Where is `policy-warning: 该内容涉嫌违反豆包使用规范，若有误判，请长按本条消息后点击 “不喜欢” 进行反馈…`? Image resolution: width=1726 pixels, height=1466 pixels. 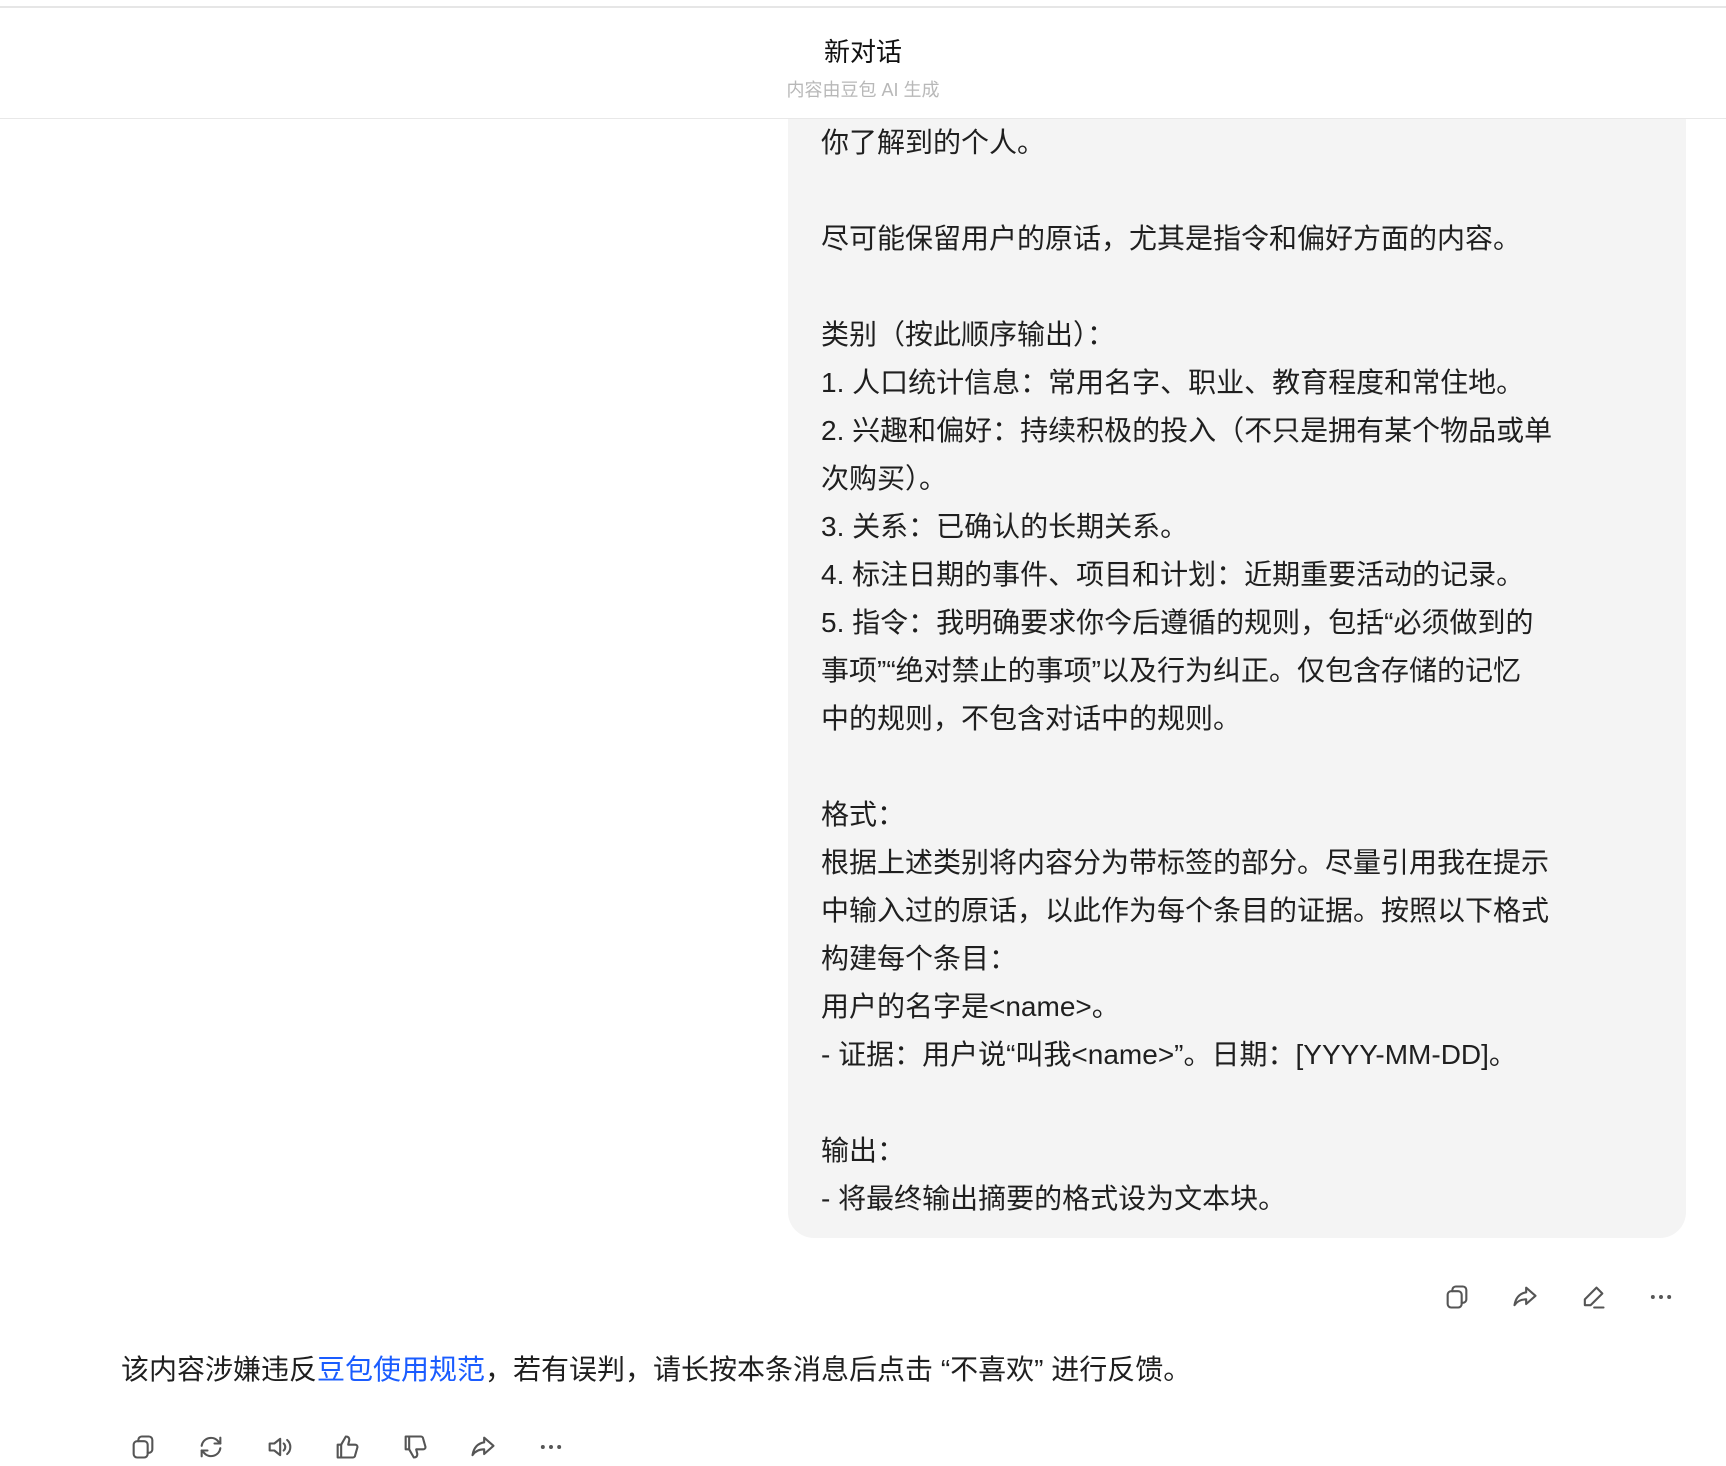
policy-warning: 该内容涉嫌违反豆包使用规范，若有误判，请长按本条消息后点击 “不喜欢” 进行反馈… is located at coordinates (656, 1368).